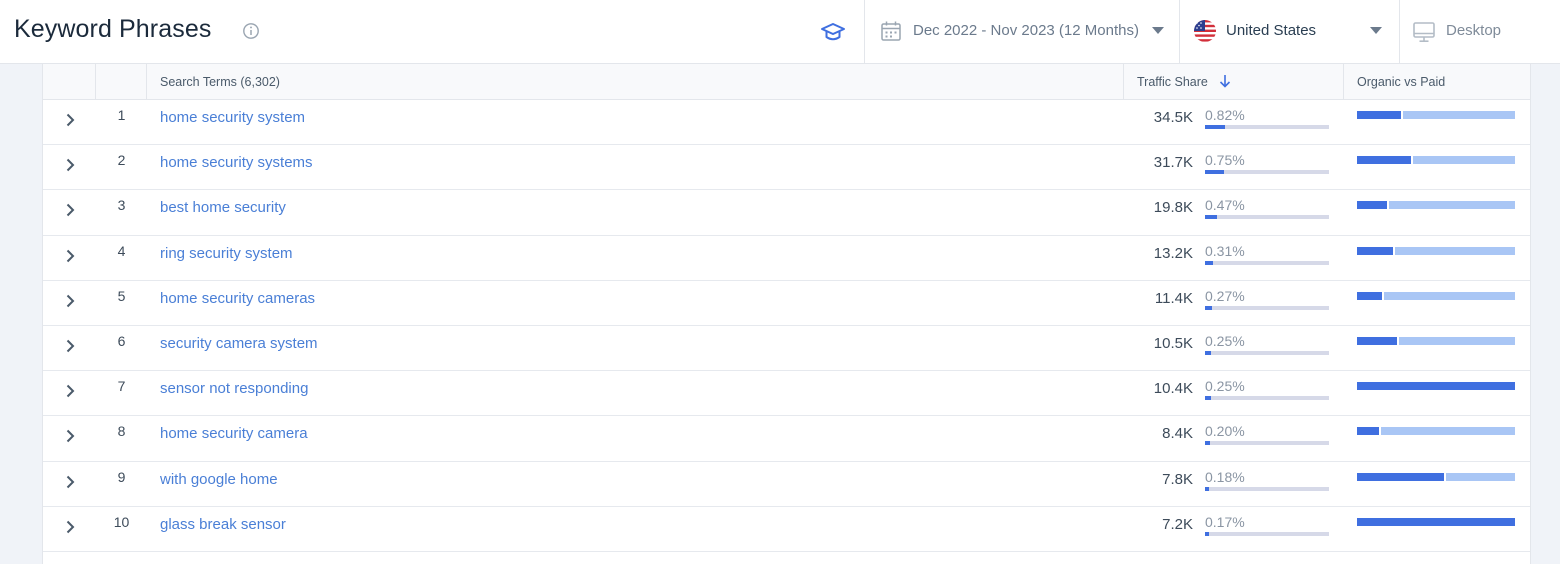  Describe the element at coordinates (1225, 295) in the screenshot. I see `traffic-share-percent: 0.27%` at that location.